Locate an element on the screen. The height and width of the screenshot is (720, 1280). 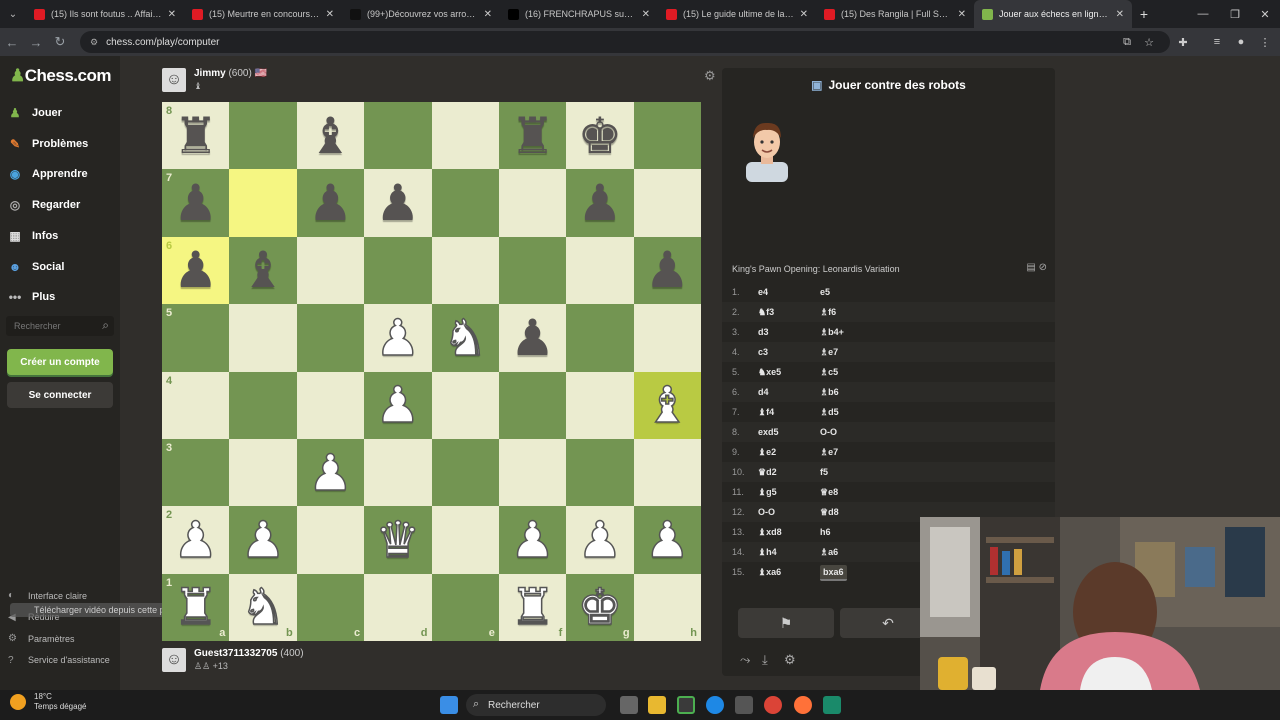
sidebar-item-4: ▦ Infos is located at coordinates (61, 236).